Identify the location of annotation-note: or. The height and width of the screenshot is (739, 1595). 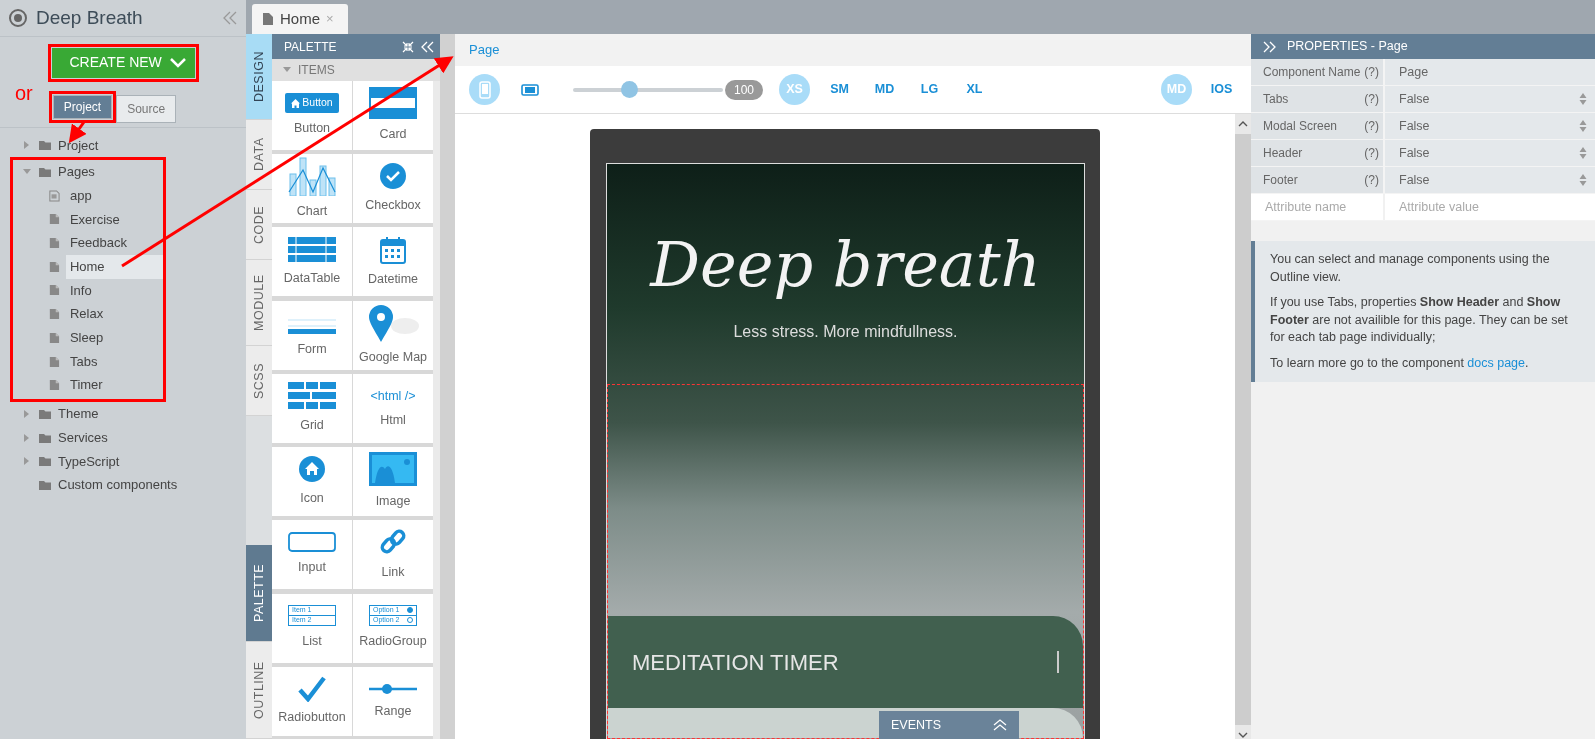
(24, 92).